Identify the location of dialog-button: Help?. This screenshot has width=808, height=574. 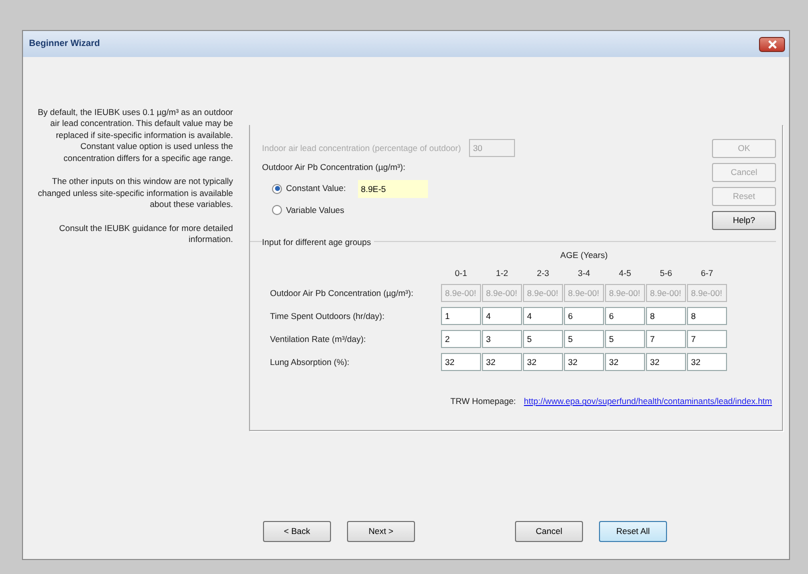
(744, 220).